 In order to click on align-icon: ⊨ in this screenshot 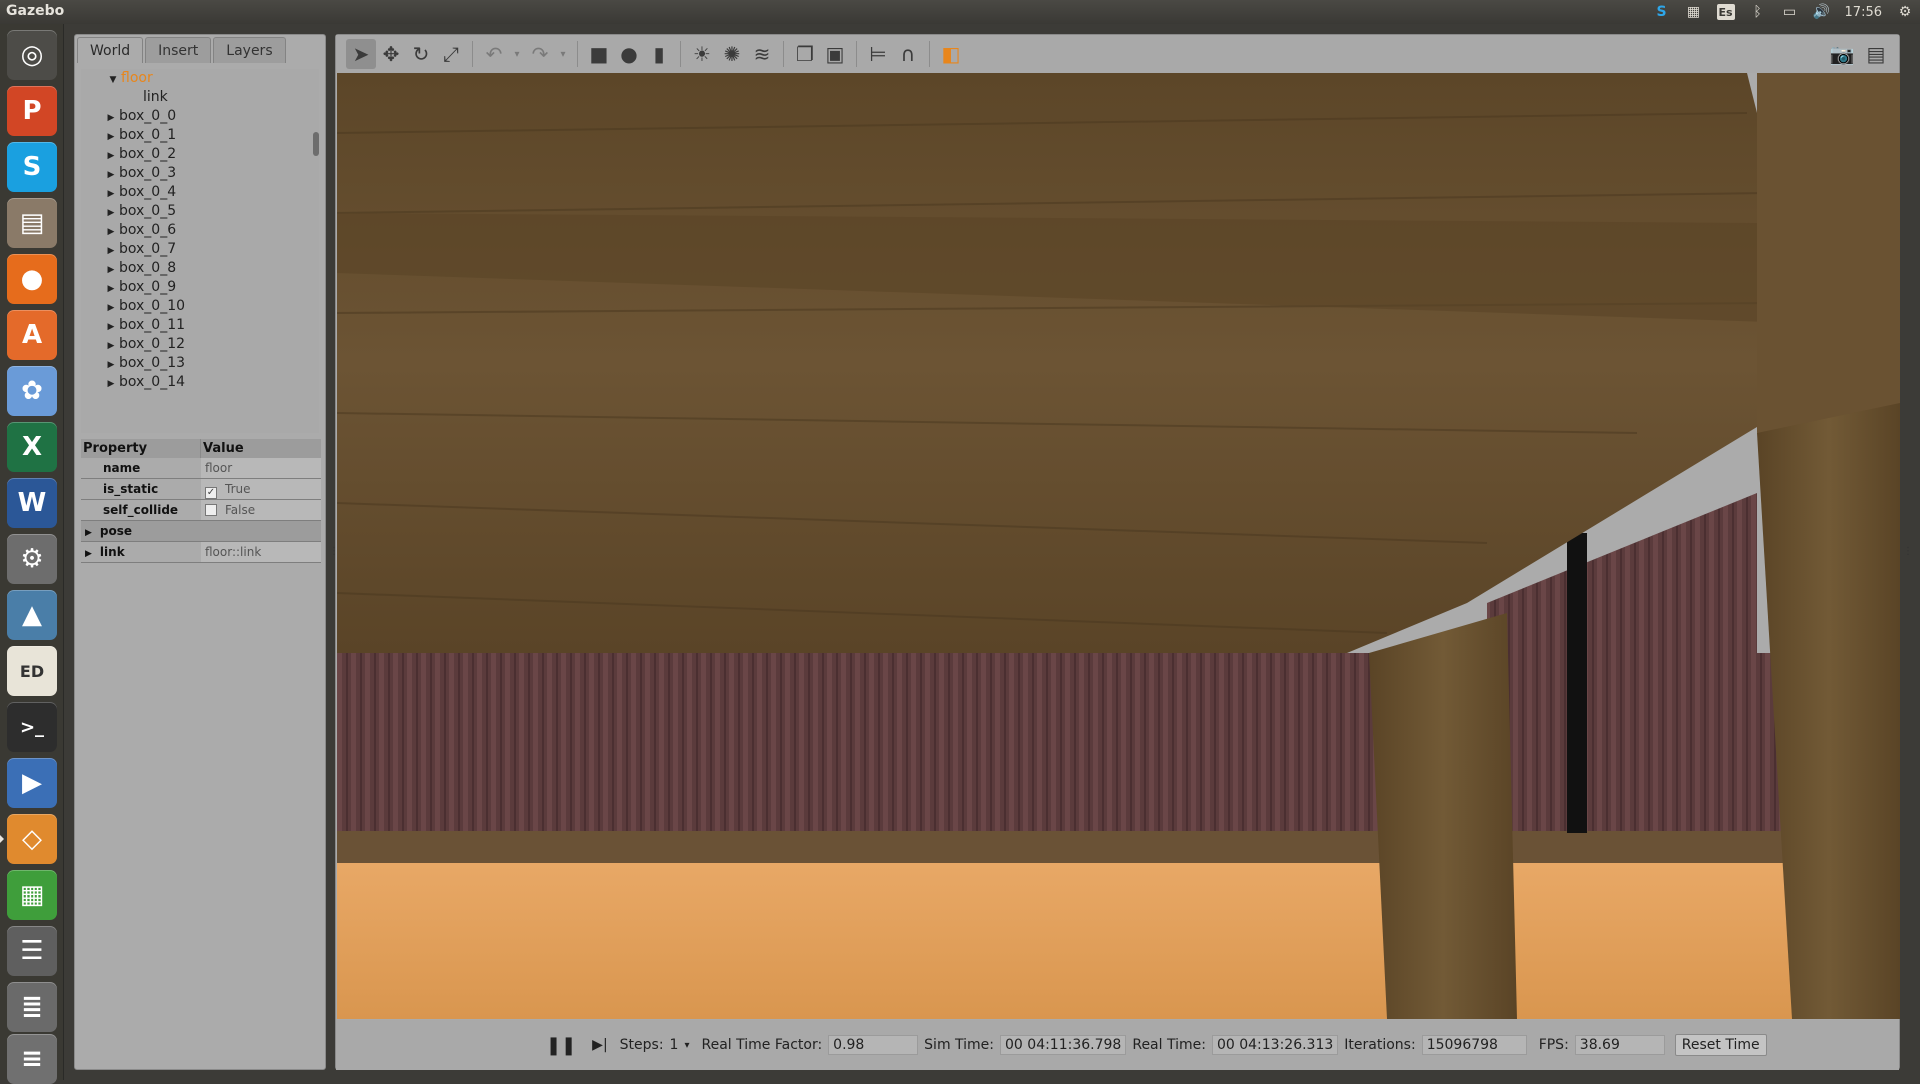, I will do `click(878, 54)`.